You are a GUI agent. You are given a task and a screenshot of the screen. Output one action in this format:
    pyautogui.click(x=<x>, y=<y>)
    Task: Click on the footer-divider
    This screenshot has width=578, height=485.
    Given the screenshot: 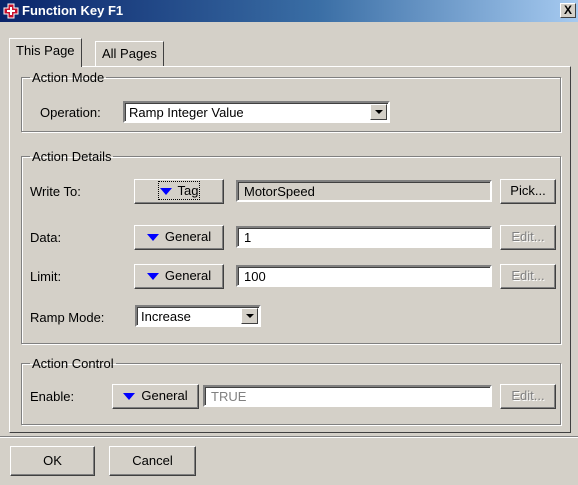 What is the action you would take?
    pyautogui.click(x=289, y=437)
    